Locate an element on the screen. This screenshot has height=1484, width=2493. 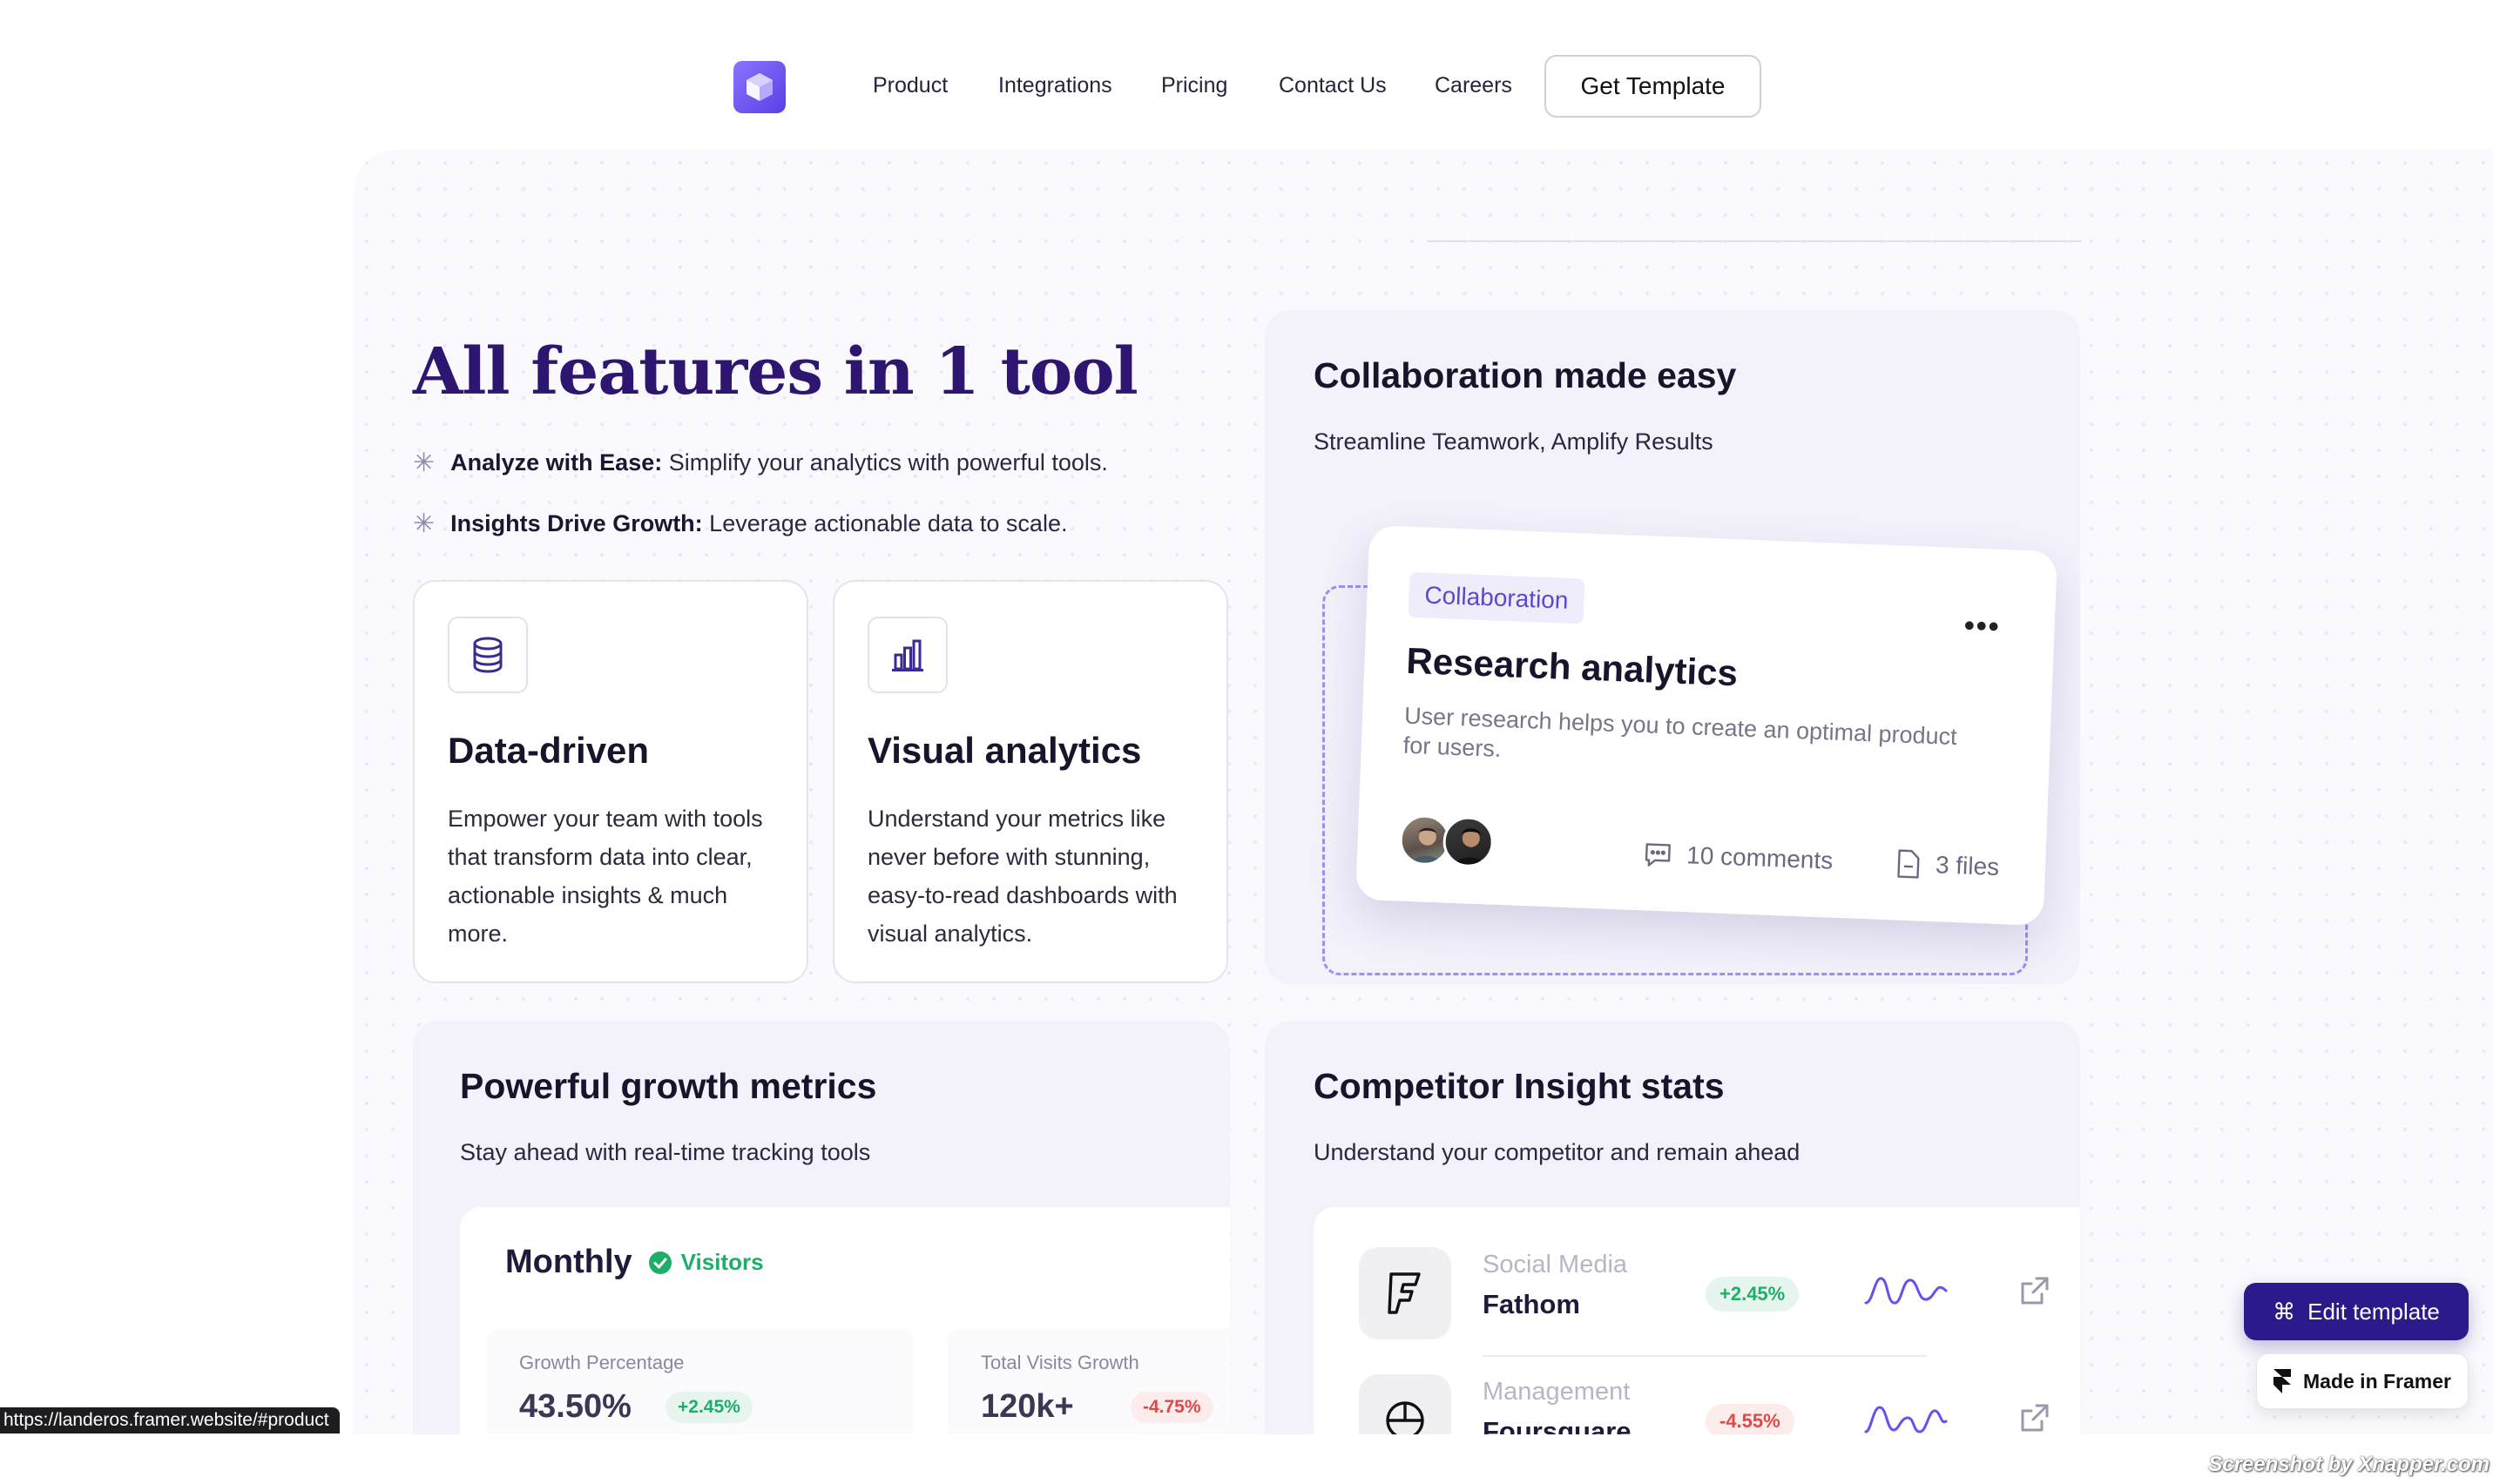
card-title: Powerful growth metrics is located at coordinates (669, 1086).